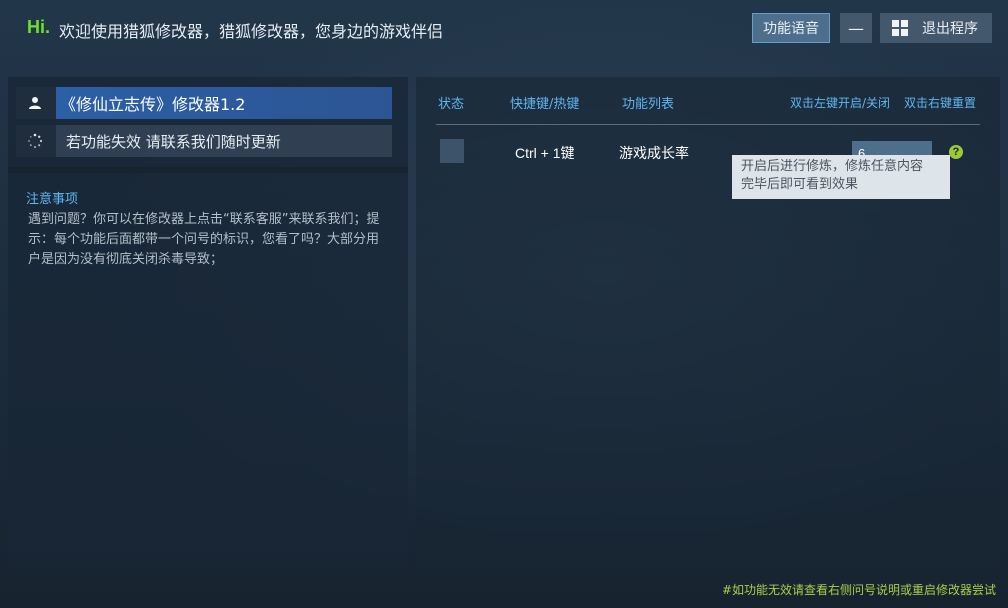  Describe the element at coordinates (832, 166) in the screenshot. I see `tooltip-line-1: 开启后进行修炼，修炼任意内容` at that location.